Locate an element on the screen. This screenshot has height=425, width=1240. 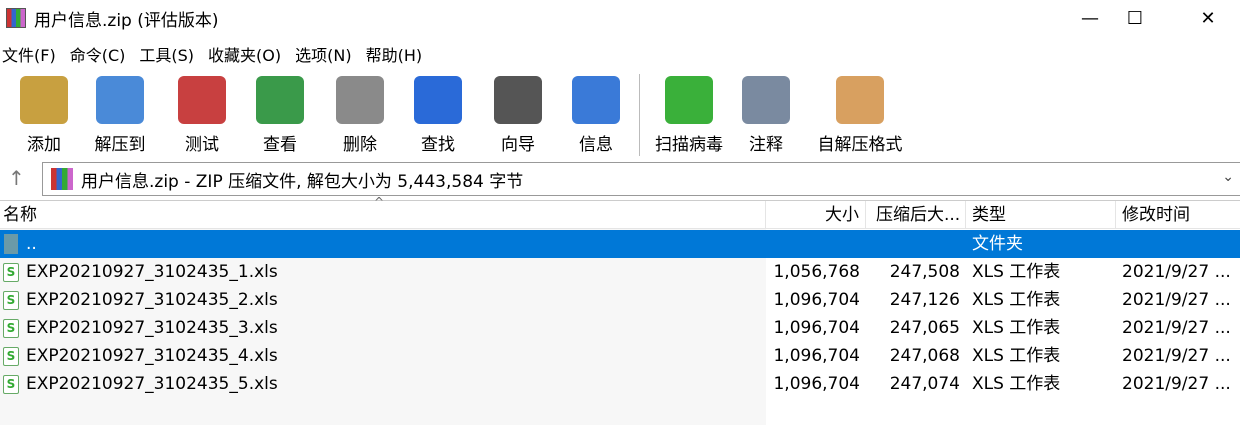
virus-scan-icon is located at coordinates (689, 100).